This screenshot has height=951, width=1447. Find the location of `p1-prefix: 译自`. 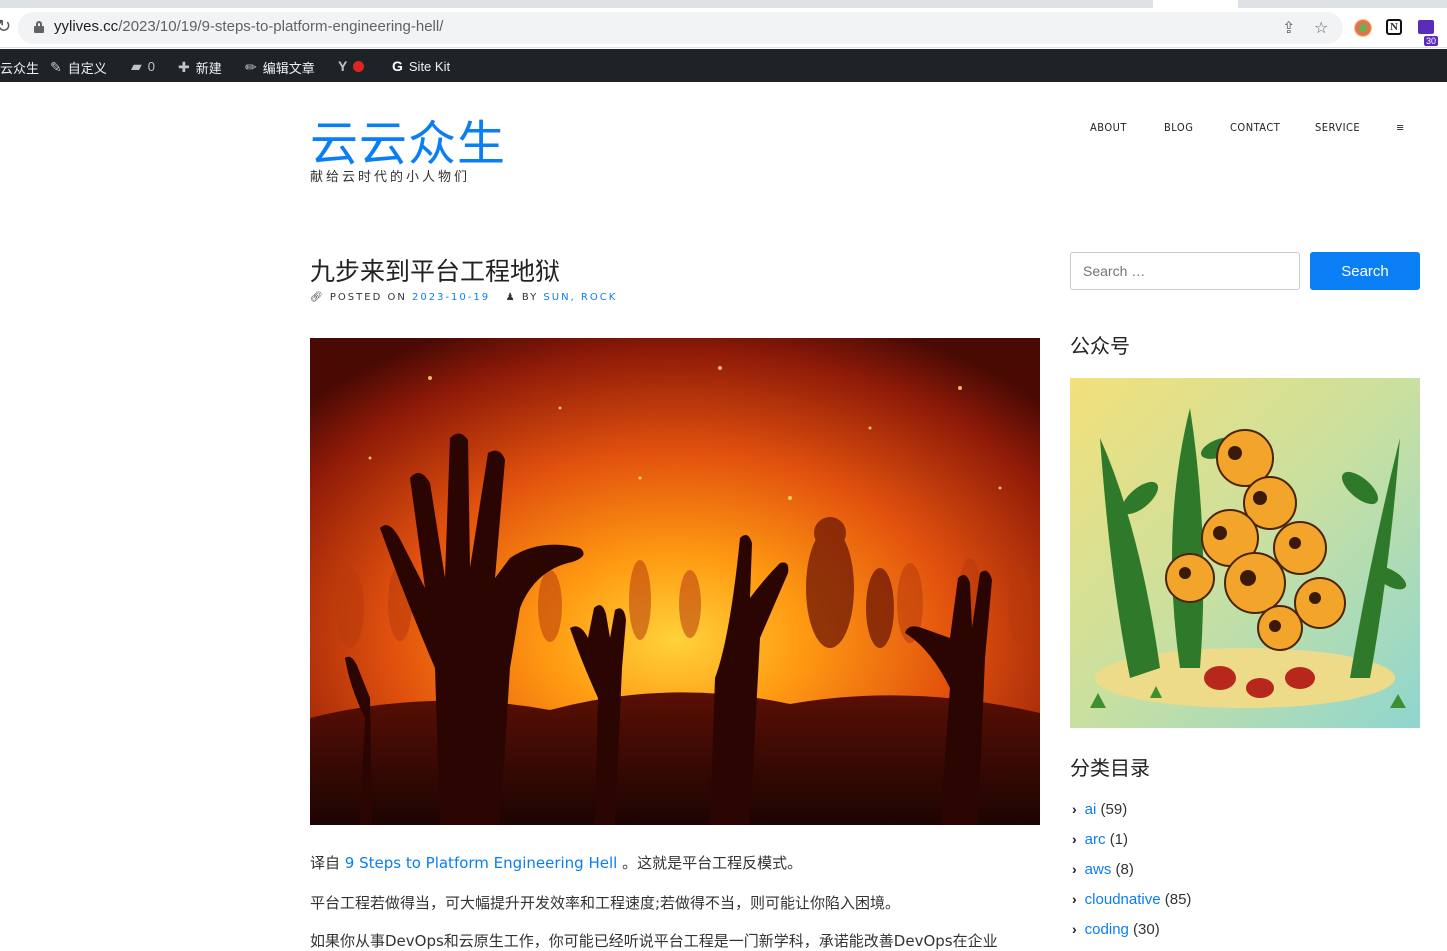

p1-prefix: 译自 is located at coordinates (327, 863).